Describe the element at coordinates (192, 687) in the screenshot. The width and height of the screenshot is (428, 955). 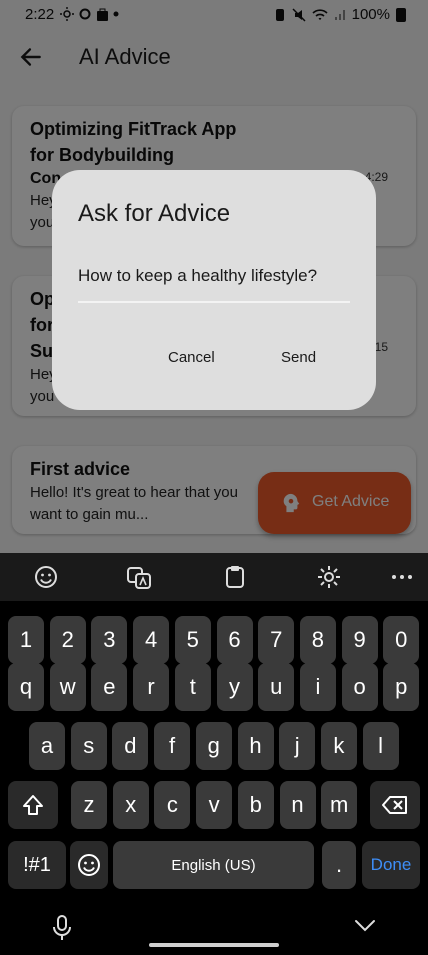
I see `key-t: t` at that location.